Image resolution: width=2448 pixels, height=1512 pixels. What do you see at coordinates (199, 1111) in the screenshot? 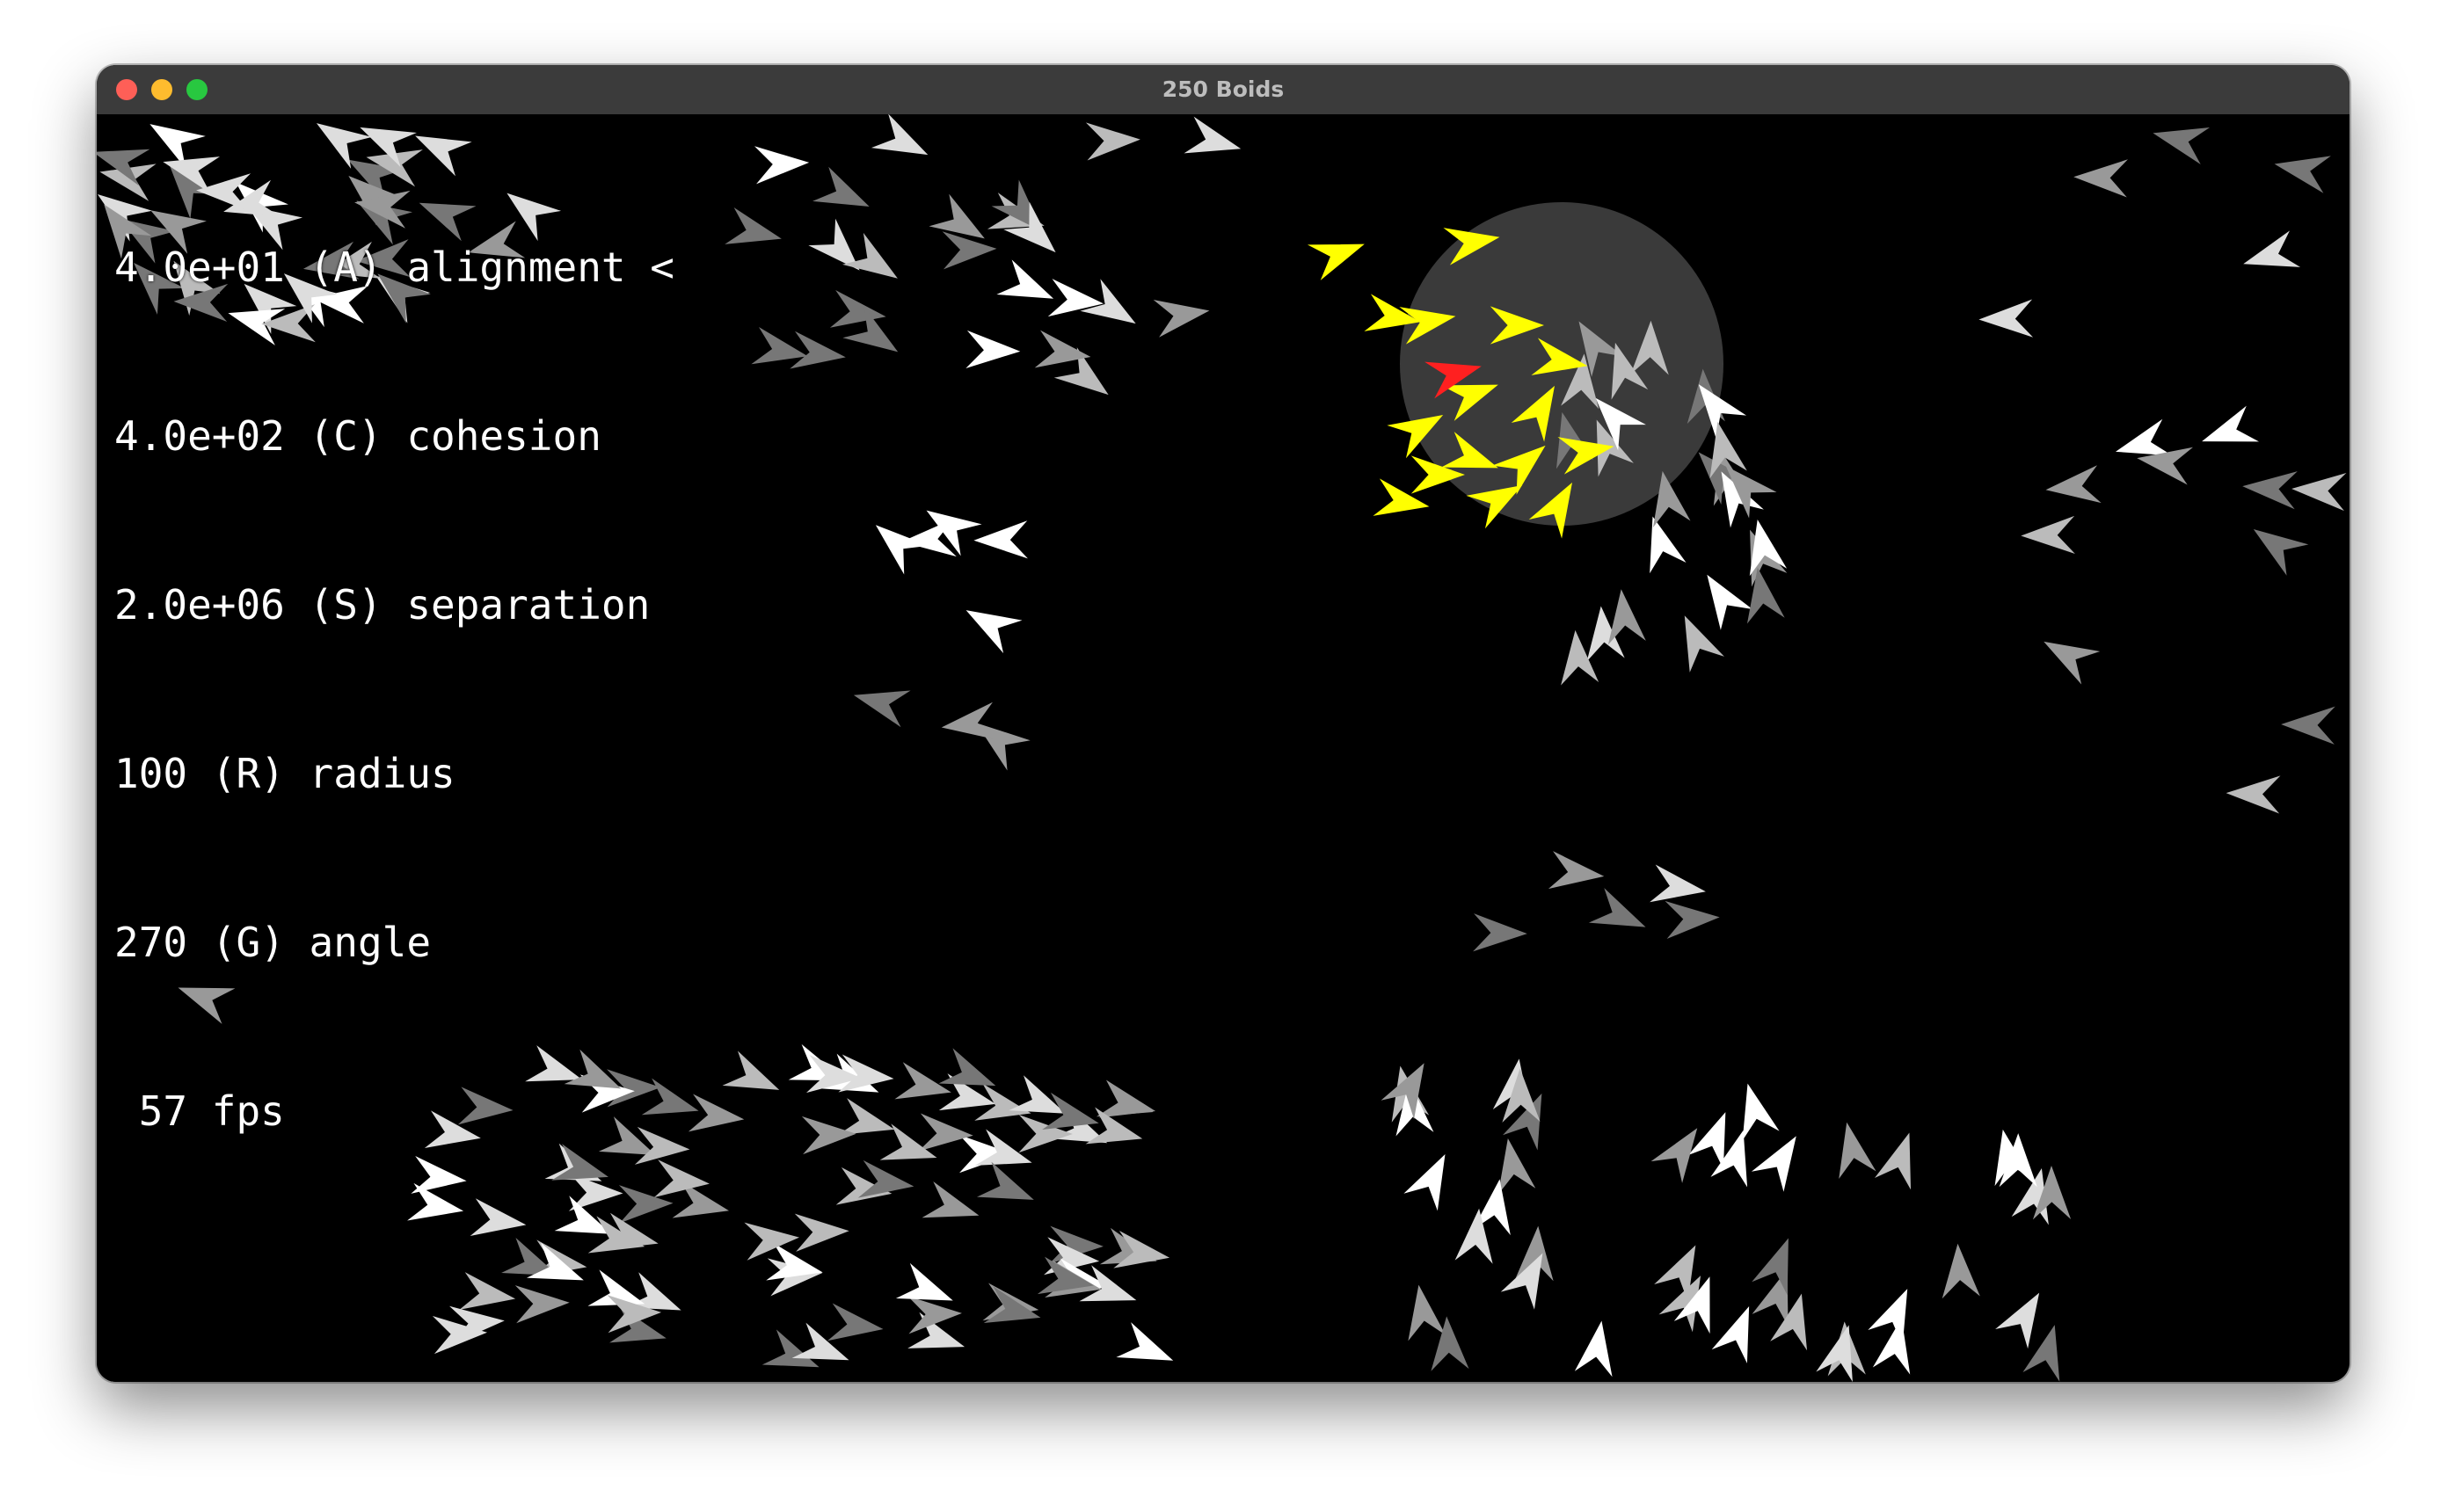
I see `hud-fps: 57 fps` at bounding box center [199, 1111].